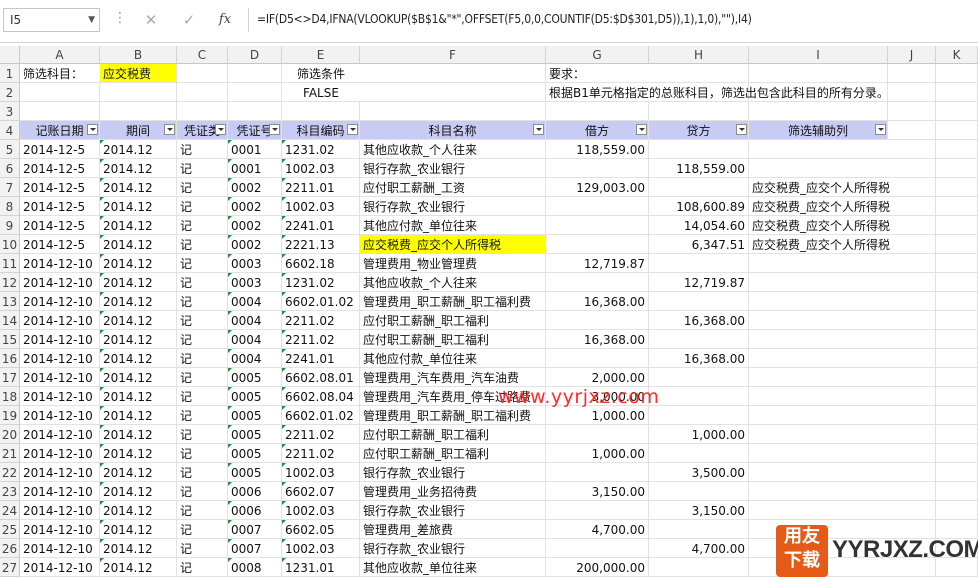 Image resolution: width=978 pixels, height=578 pixels. Describe the element at coordinates (10, 244) in the screenshot. I see `row-header: 10` at that location.